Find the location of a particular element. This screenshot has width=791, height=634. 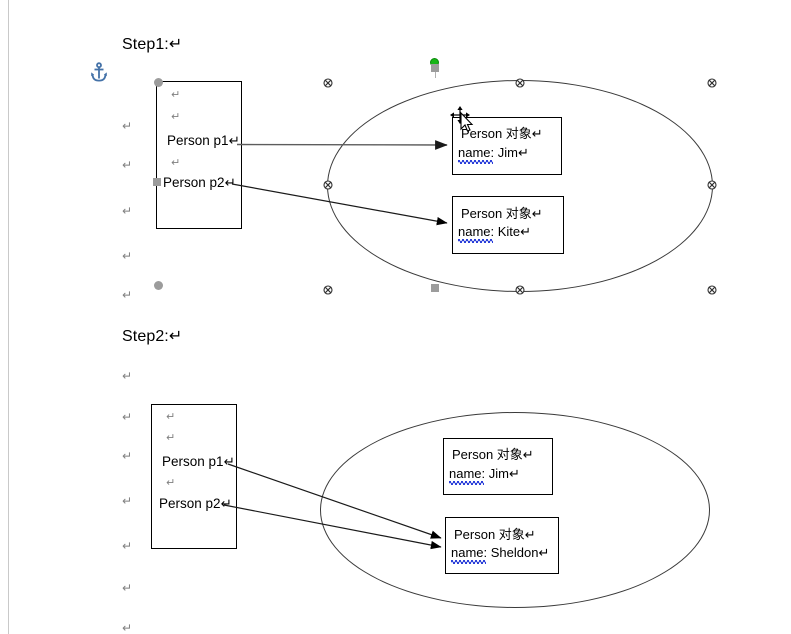

step2-box-mark-3: ↵ is located at coordinates (171, 483).